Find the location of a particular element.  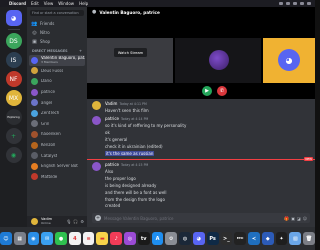

finder-icon: ☺ is located at coordinates (6, 238).